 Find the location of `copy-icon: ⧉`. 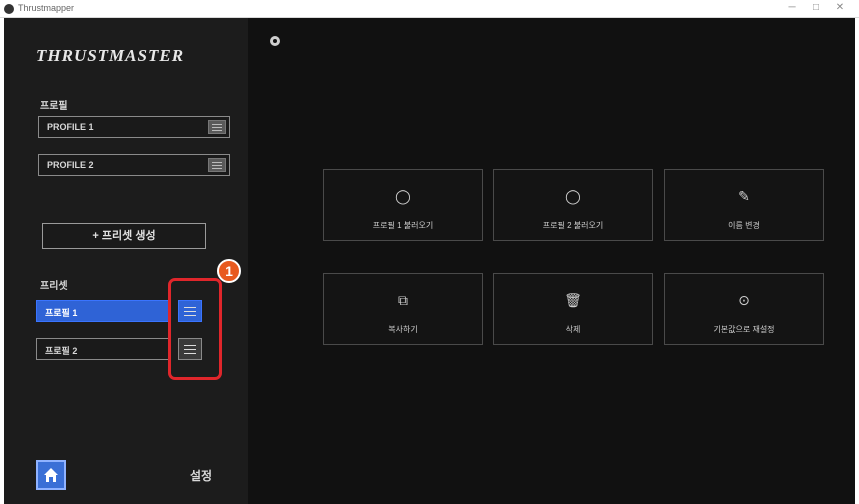

copy-icon: ⧉ is located at coordinates (403, 300).